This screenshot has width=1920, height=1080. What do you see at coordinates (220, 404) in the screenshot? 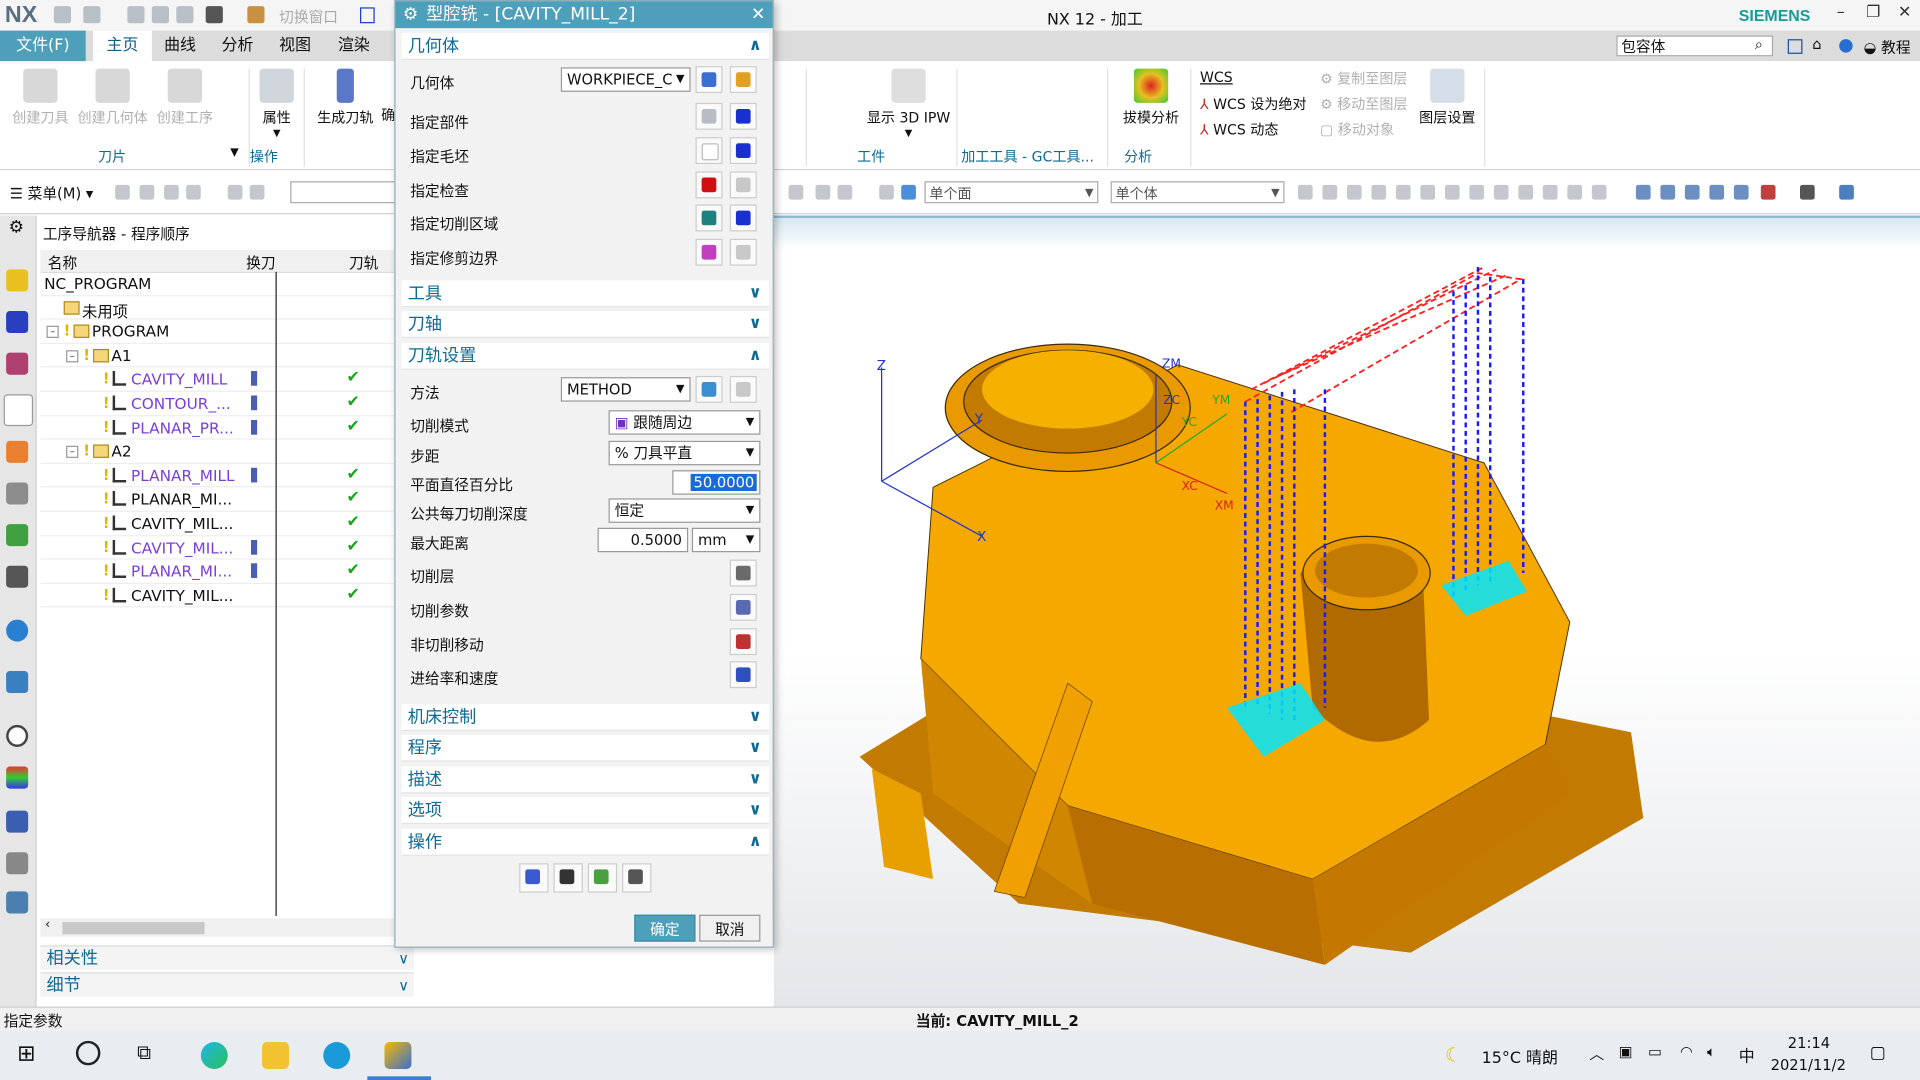
I see `tree-row: ! CONTOUR_... ✔` at bounding box center [220, 404].